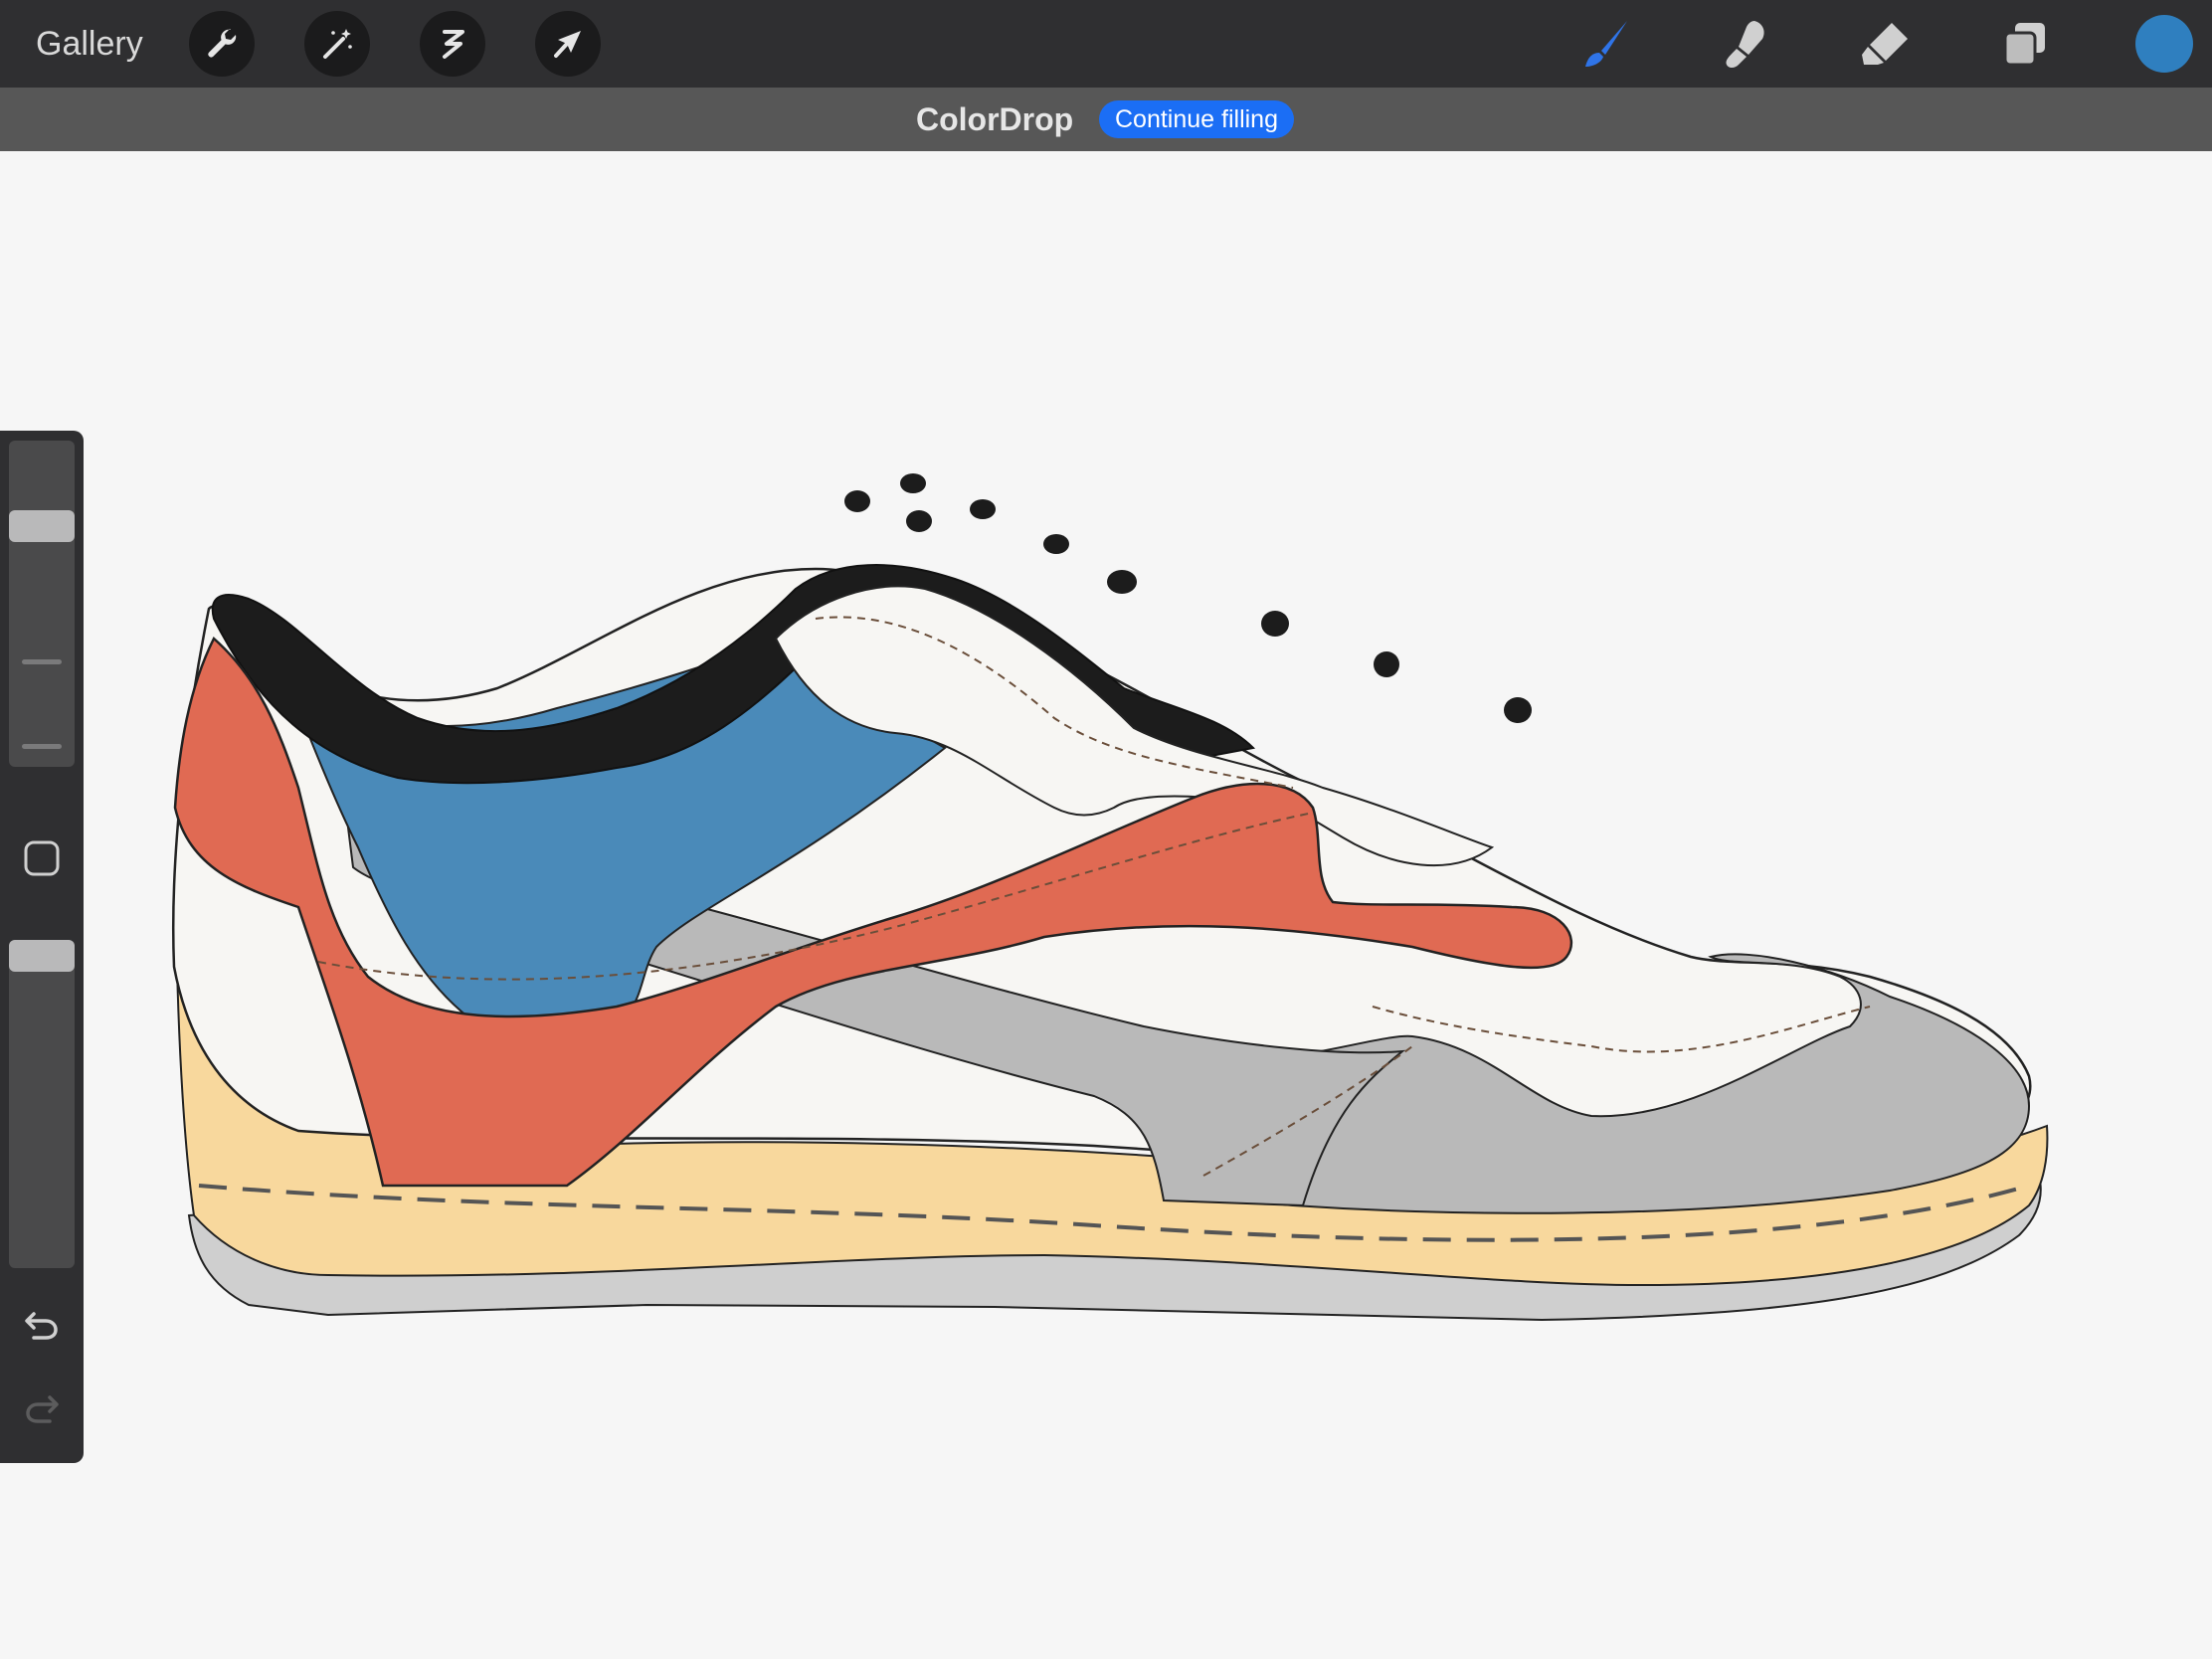 This screenshot has width=2212, height=1659. I want to click on opacity-slider, so click(42, 1104).